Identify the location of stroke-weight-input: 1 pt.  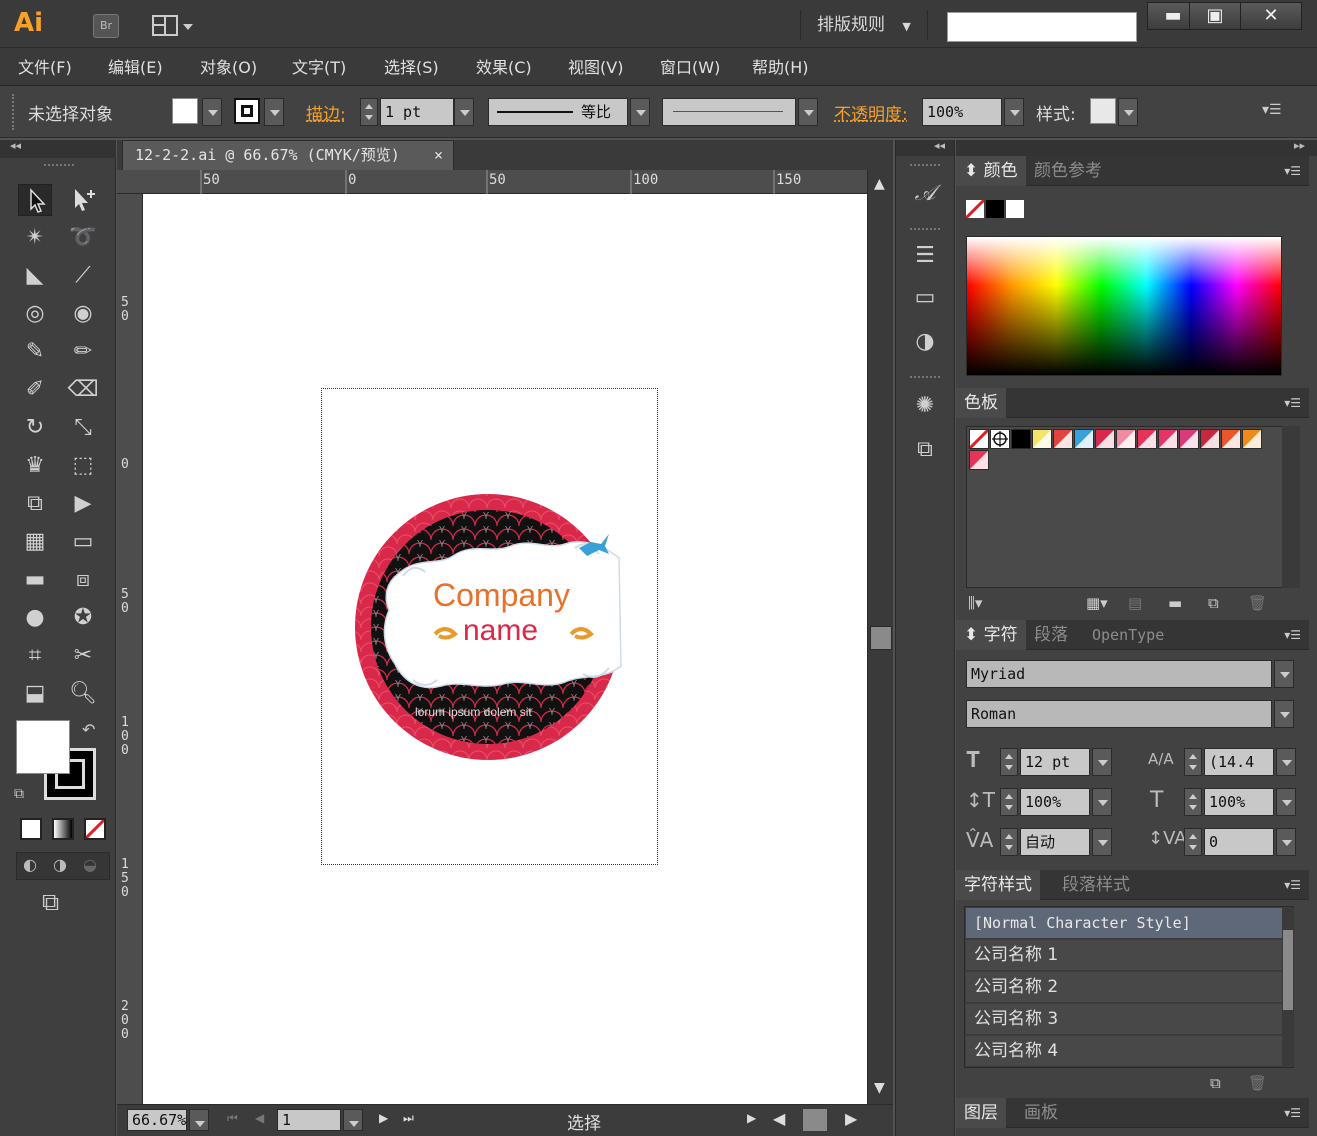
(417, 112).